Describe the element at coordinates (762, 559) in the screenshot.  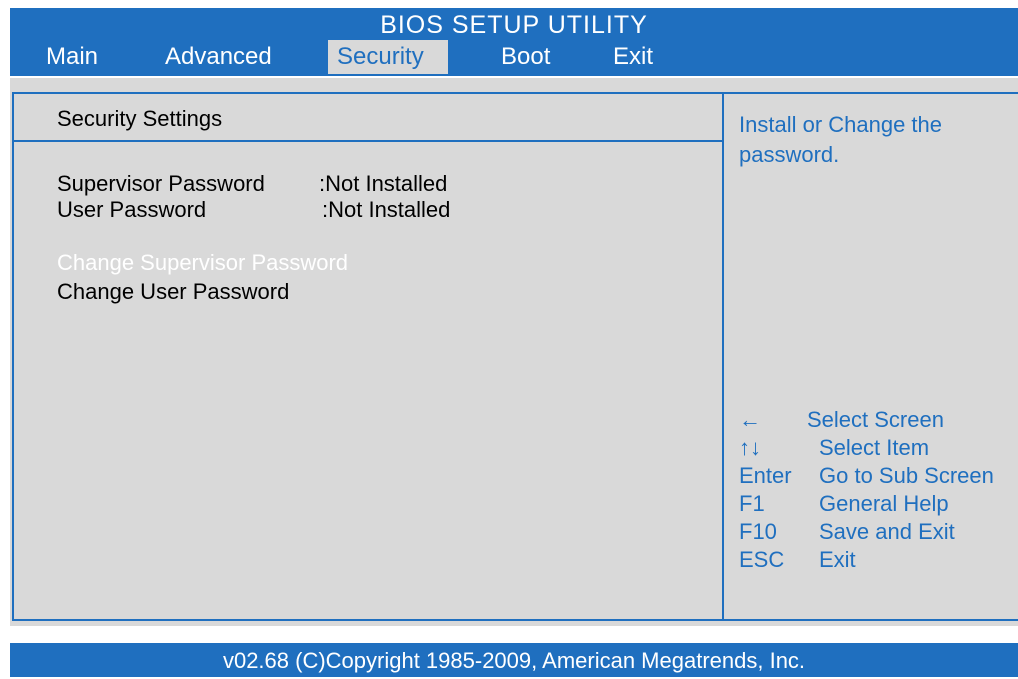
I see `key-esc: ESC` at that location.